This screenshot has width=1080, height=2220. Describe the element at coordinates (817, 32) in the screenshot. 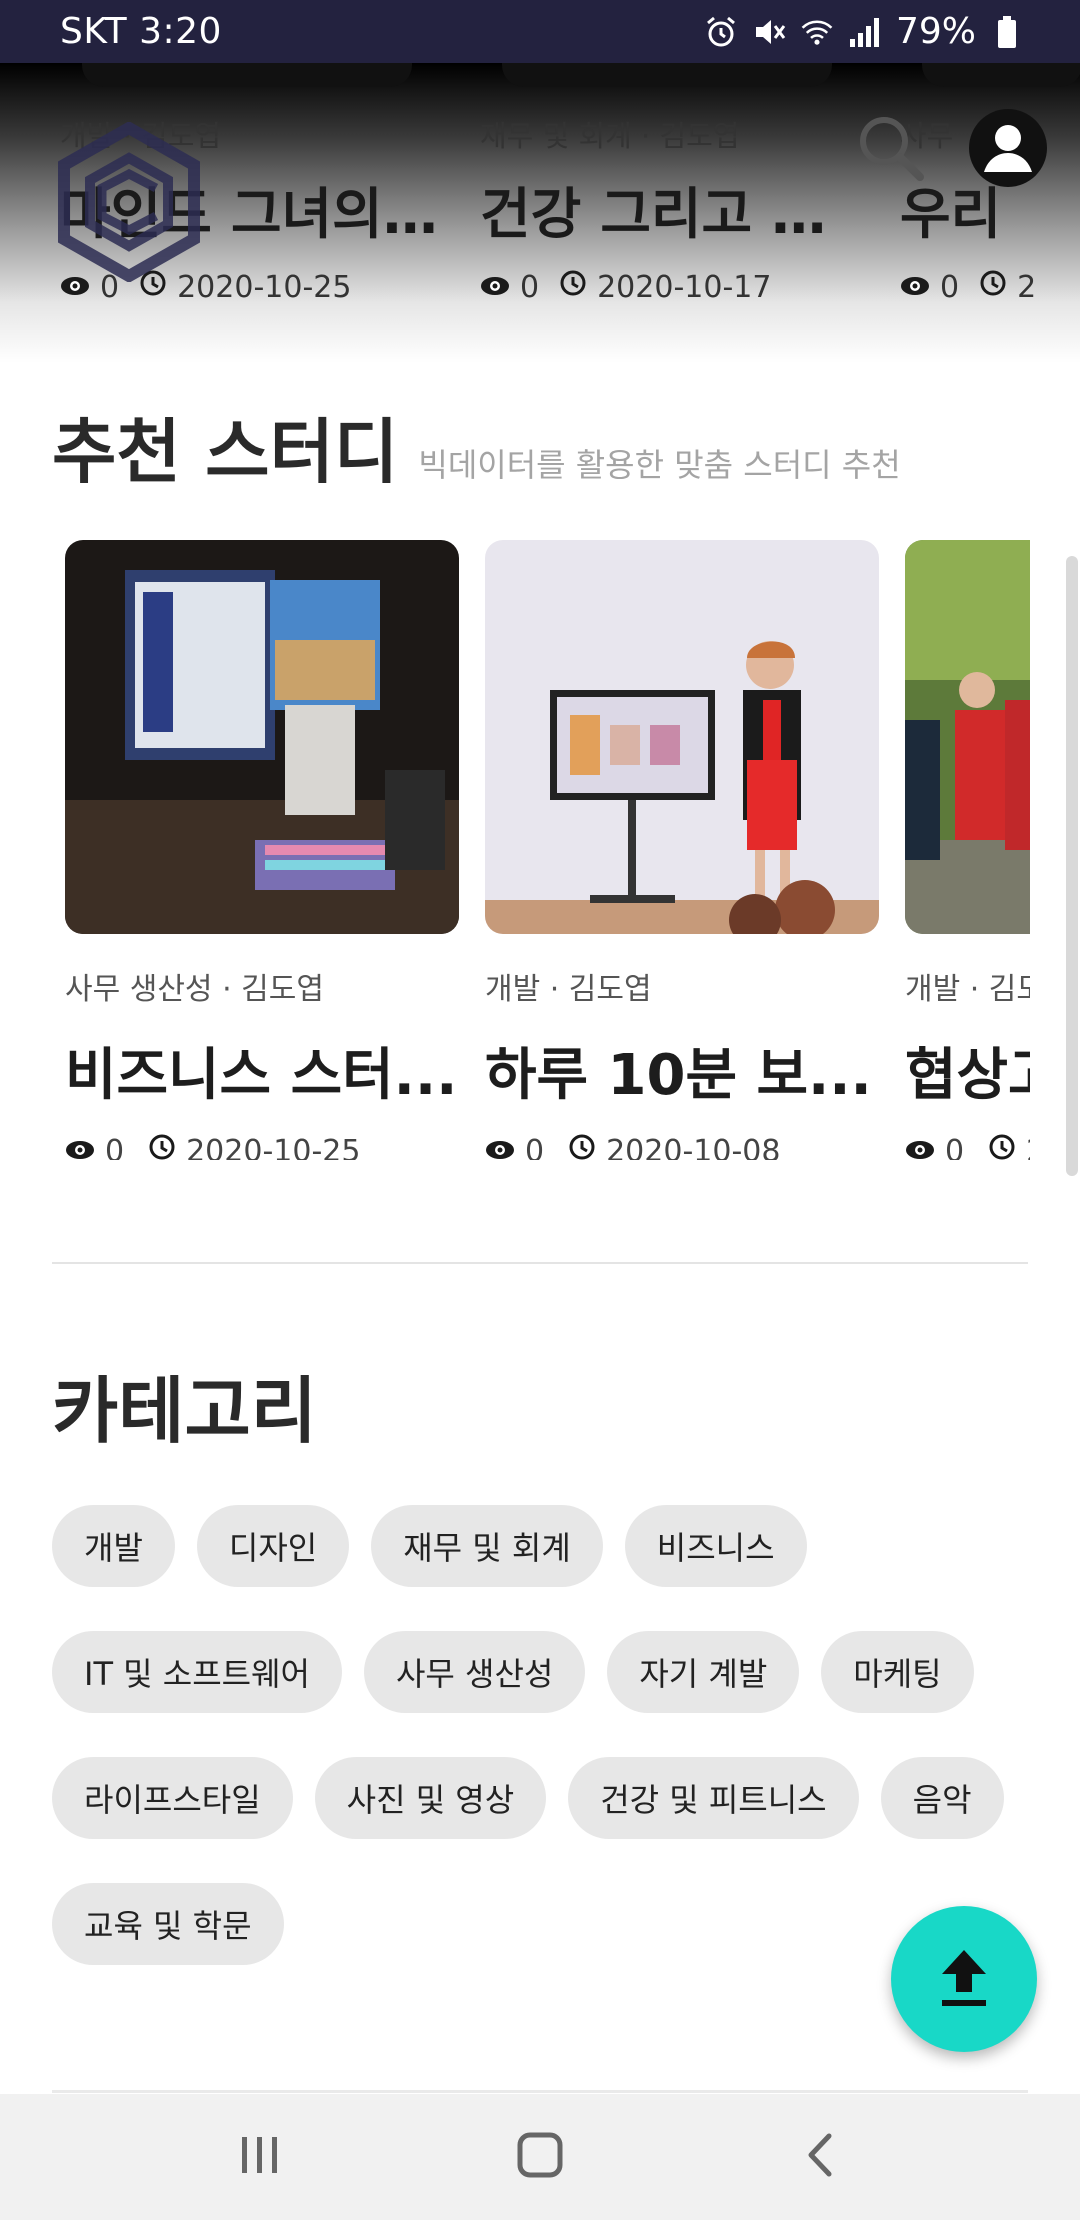

I see `wifi-icon` at that location.